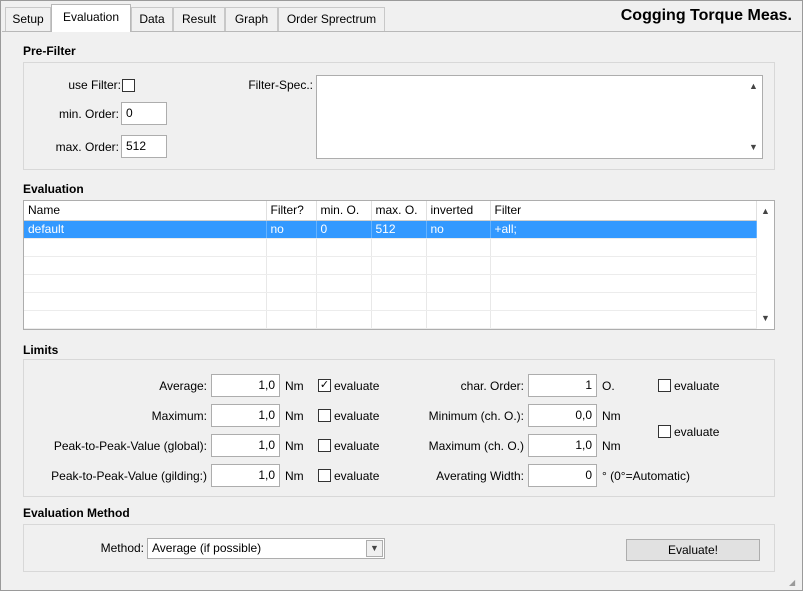 This screenshot has width=803, height=591. What do you see at coordinates (145, 229) in the screenshot?
I see `table-cell-name: default` at bounding box center [145, 229].